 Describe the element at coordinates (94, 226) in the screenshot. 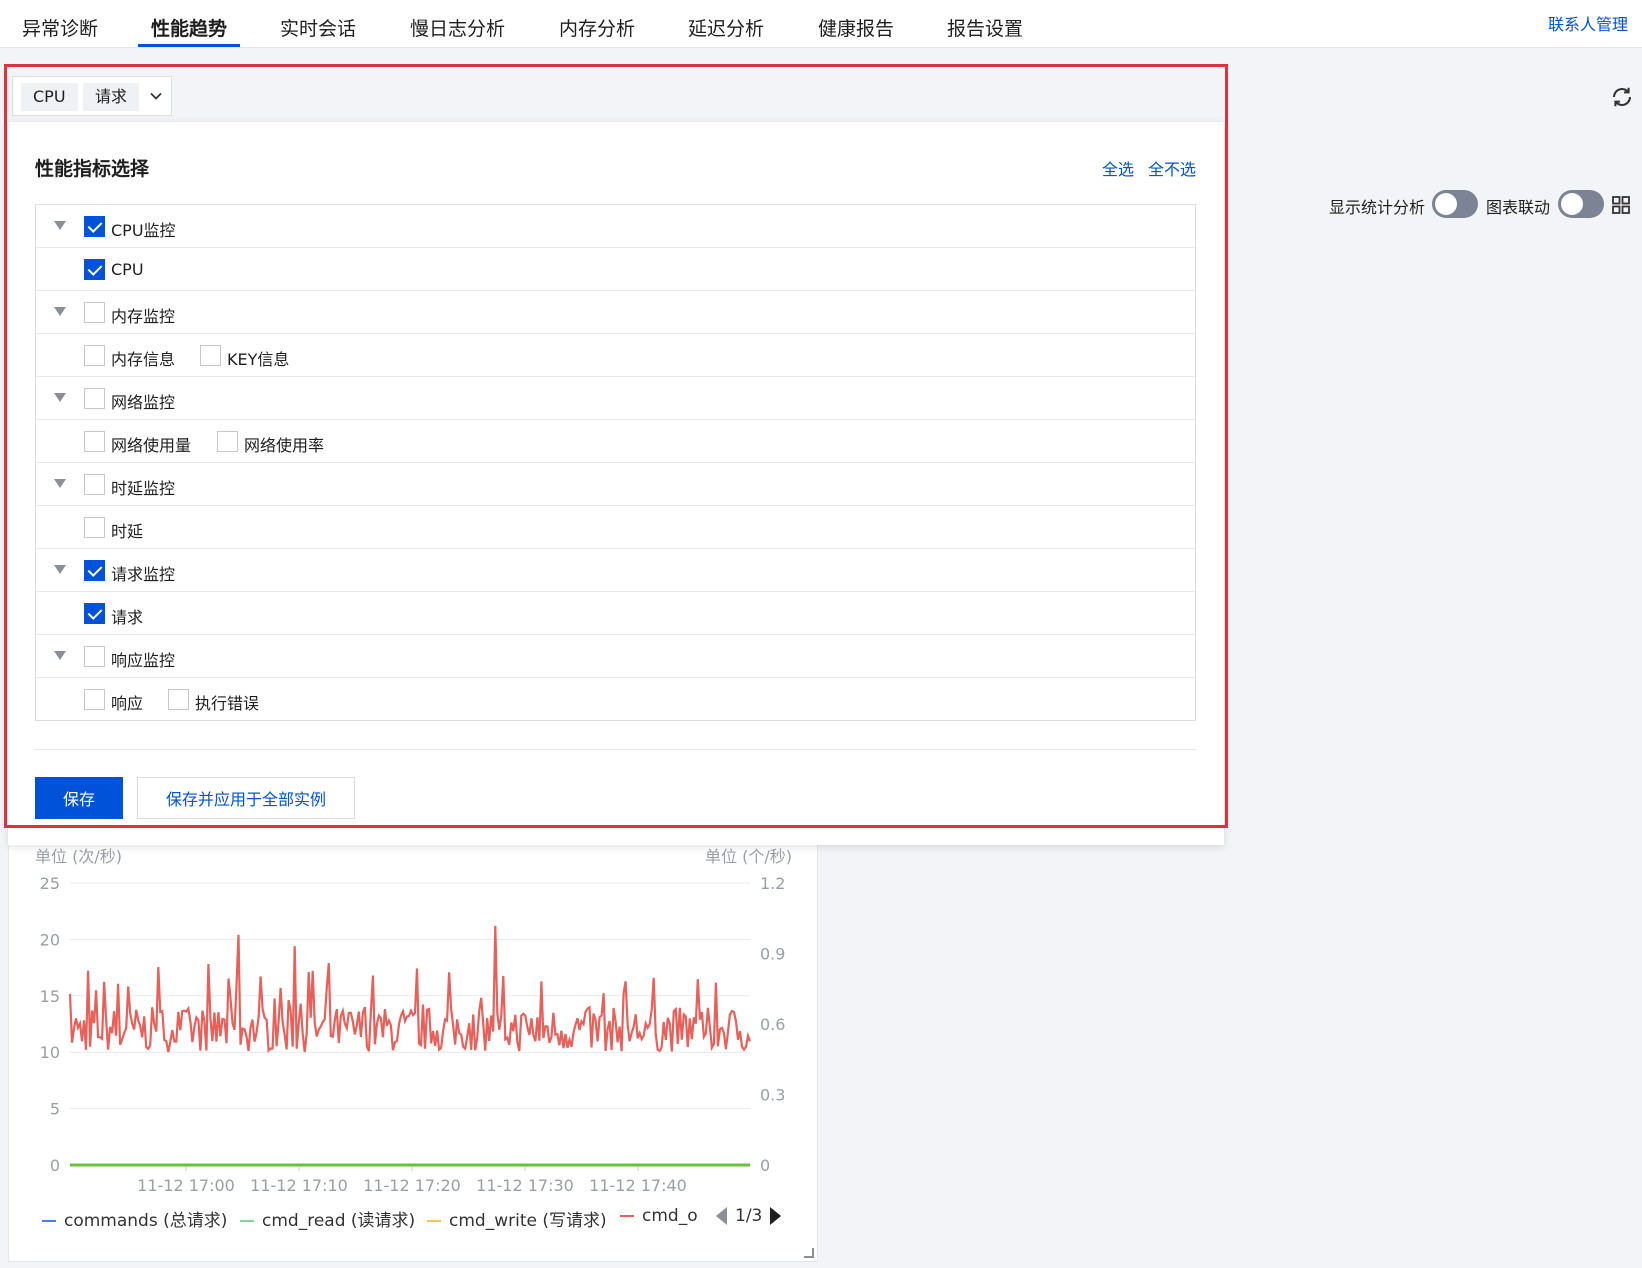

I see `checkbox-cpu-monitor` at that location.